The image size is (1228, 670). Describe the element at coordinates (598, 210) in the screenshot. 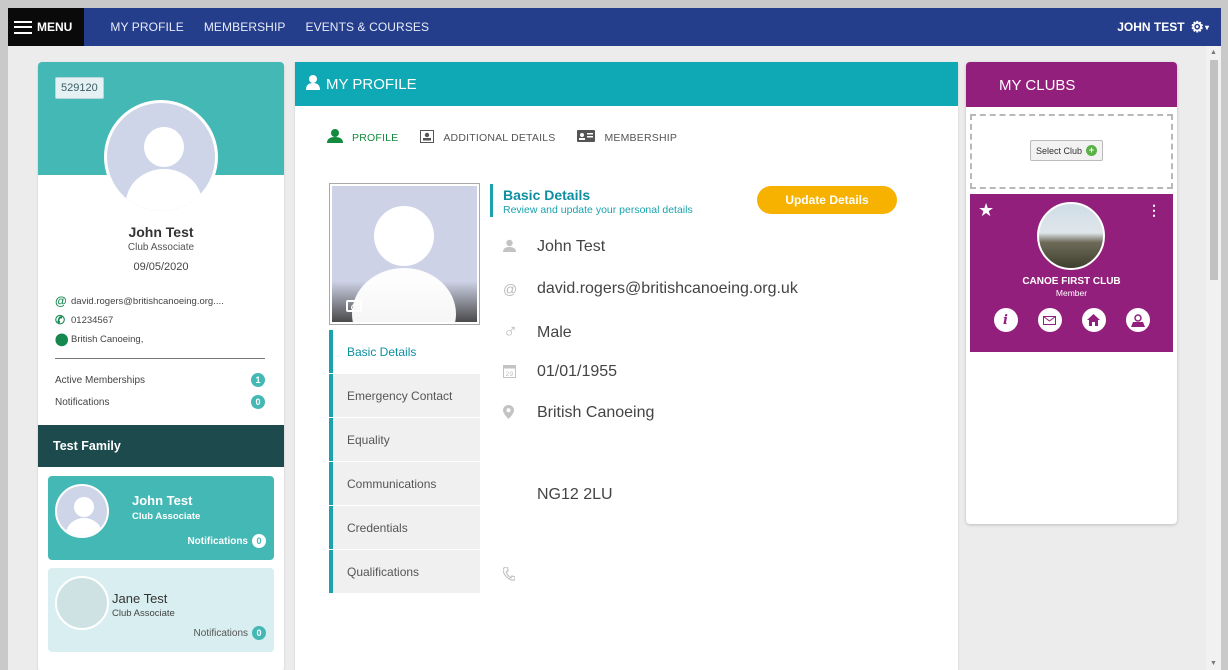

I see `section-subtitle: Review and update your personal details` at that location.